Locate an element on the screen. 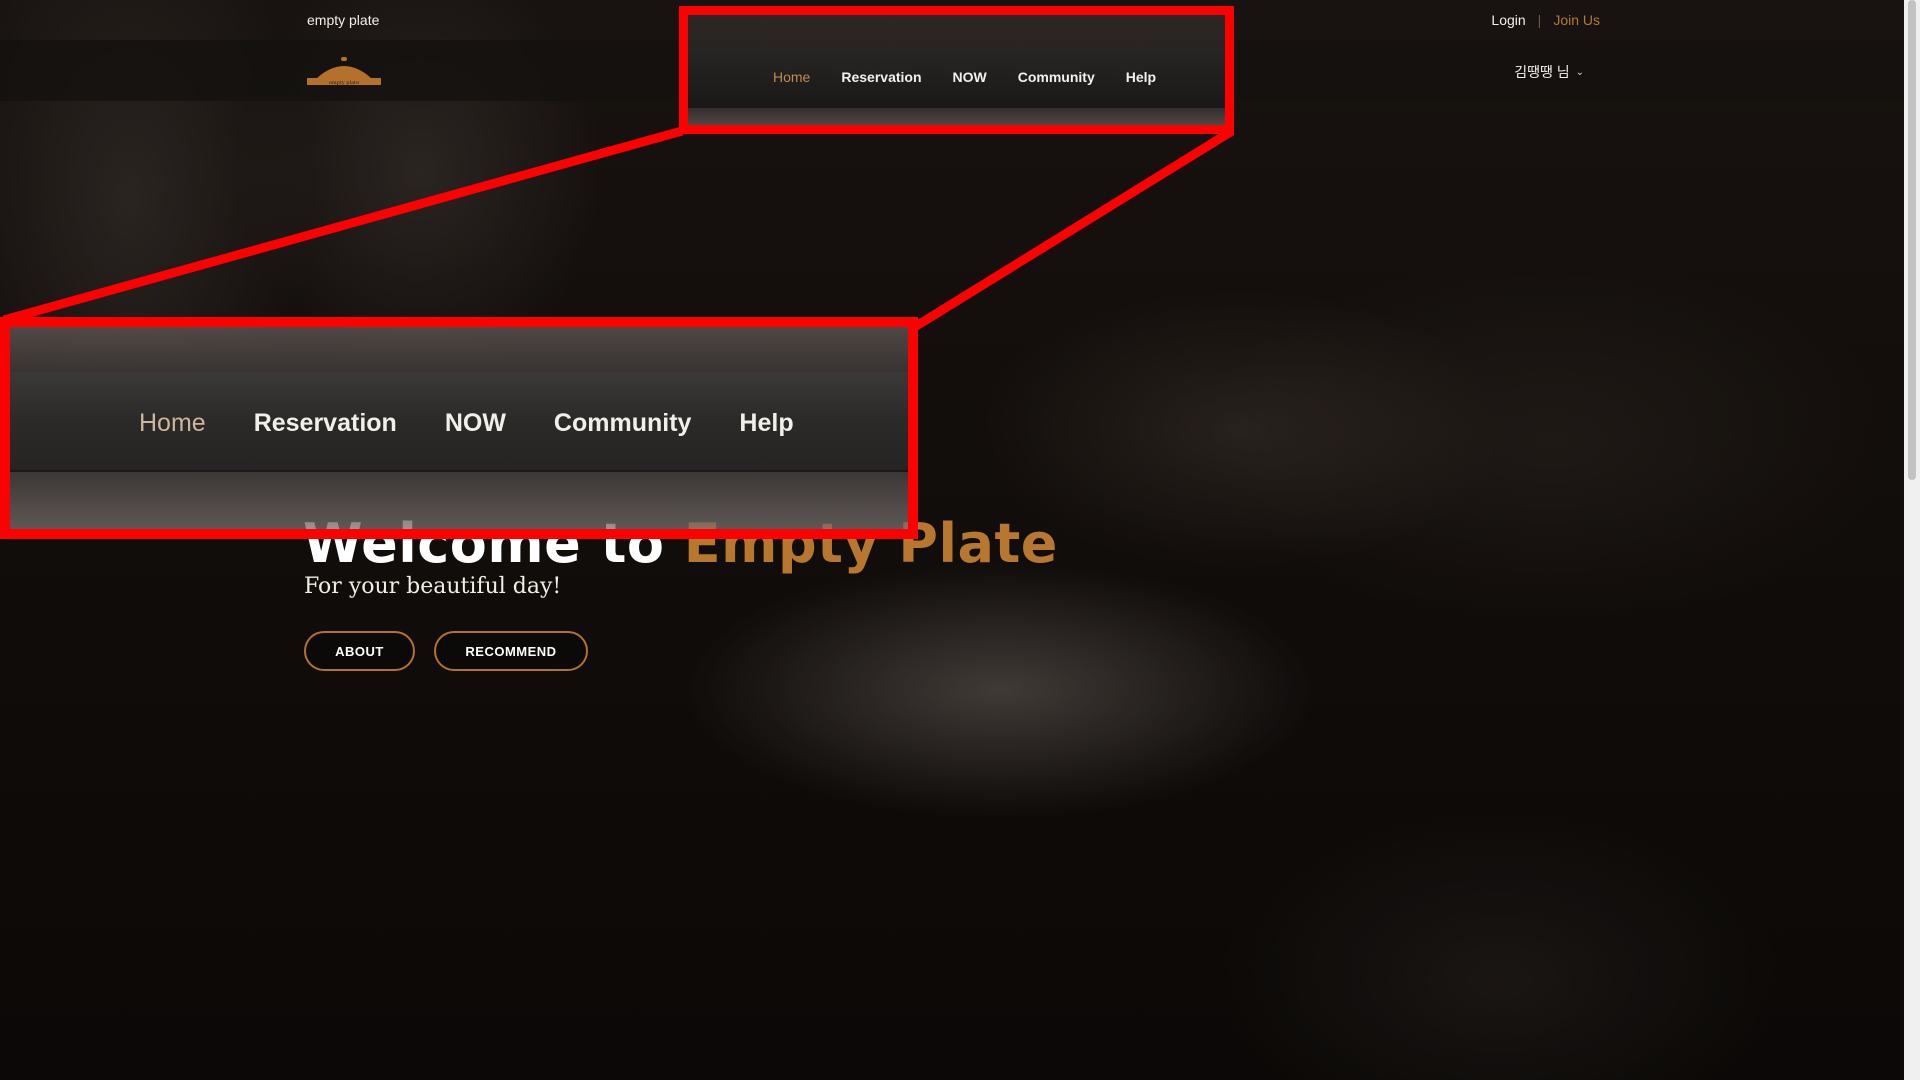 The height and width of the screenshot is (1080, 1920). nav-zoom-box: Home Reservation NOW Community Help is located at coordinates (459, 428).